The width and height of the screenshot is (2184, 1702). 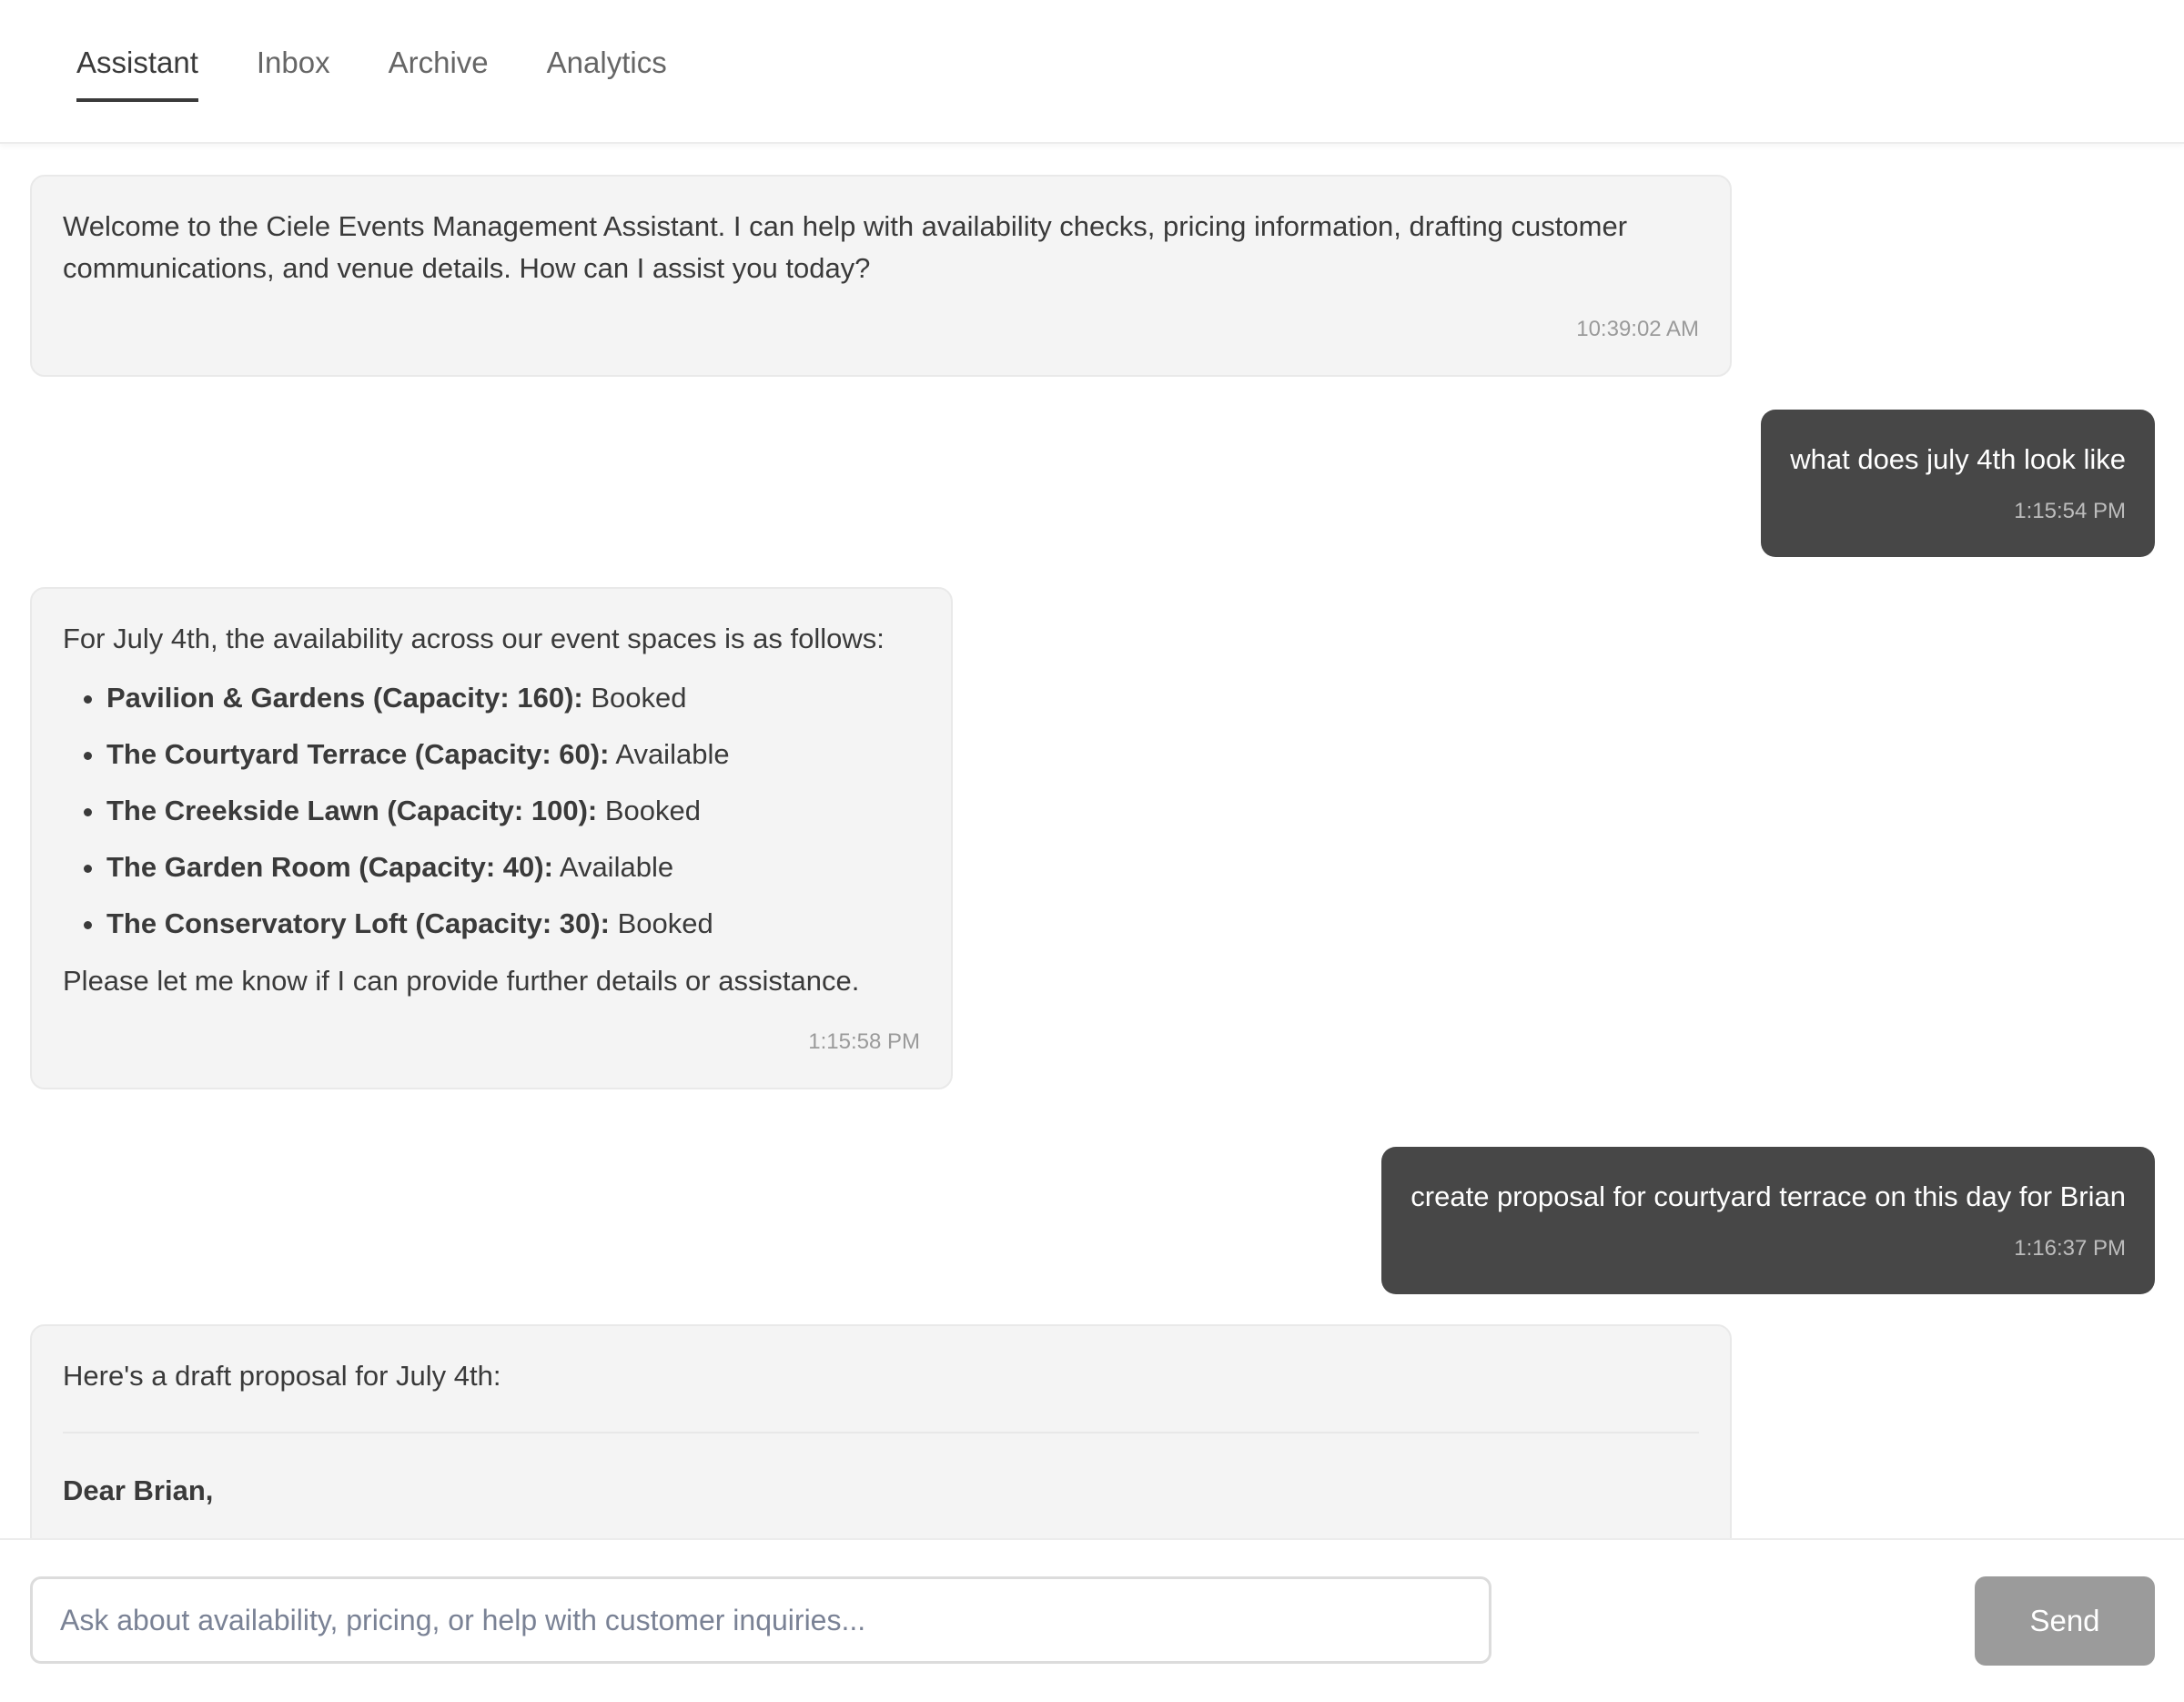 I want to click on tab-analytics: Analytics, so click(x=607, y=73).